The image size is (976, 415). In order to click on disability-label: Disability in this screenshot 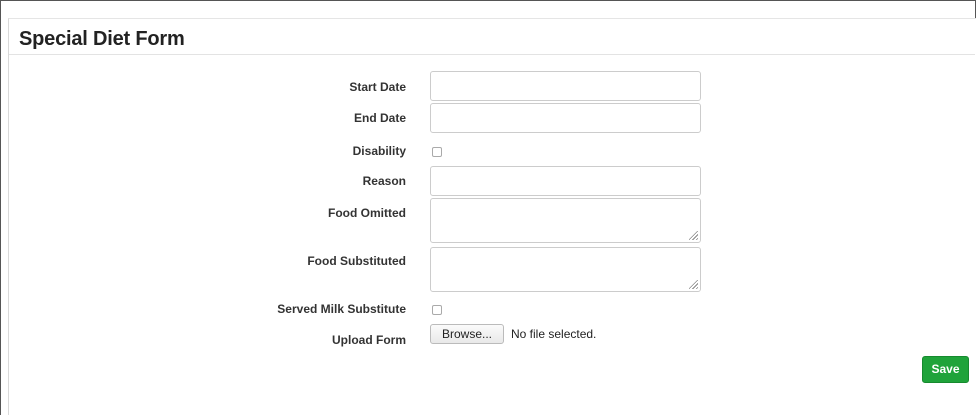, I will do `click(379, 151)`.